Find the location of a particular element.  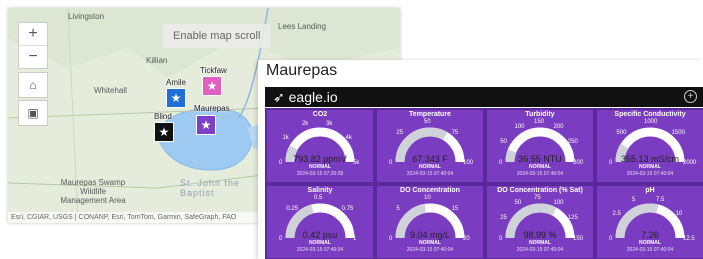

gauge-value: 98.99 % is located at coordinates (540, 235).